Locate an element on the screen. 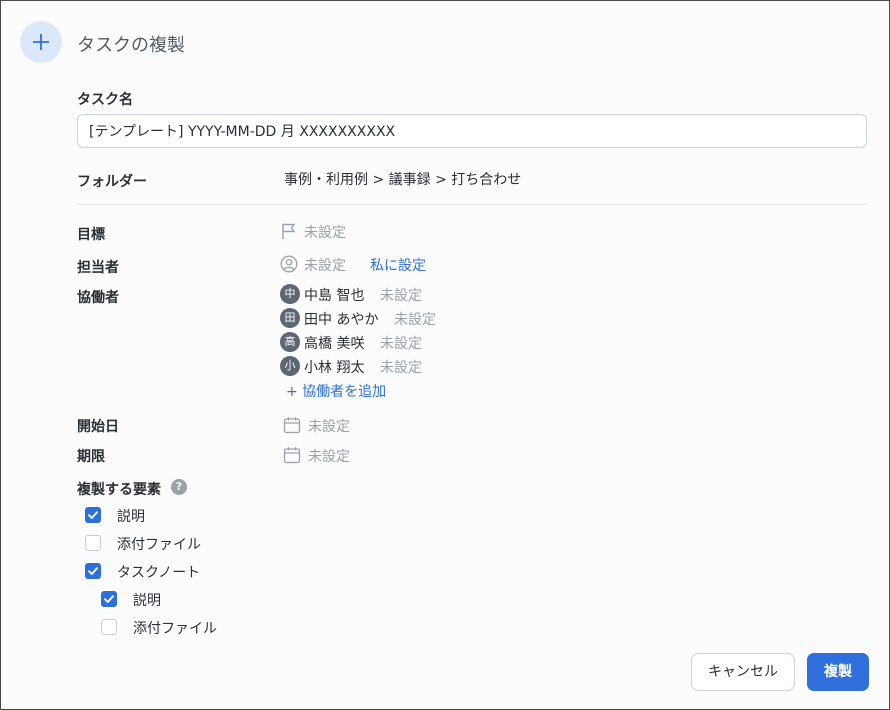 The image size is (890, 710). checkbox-attachments is located at coordinates (93, 543).